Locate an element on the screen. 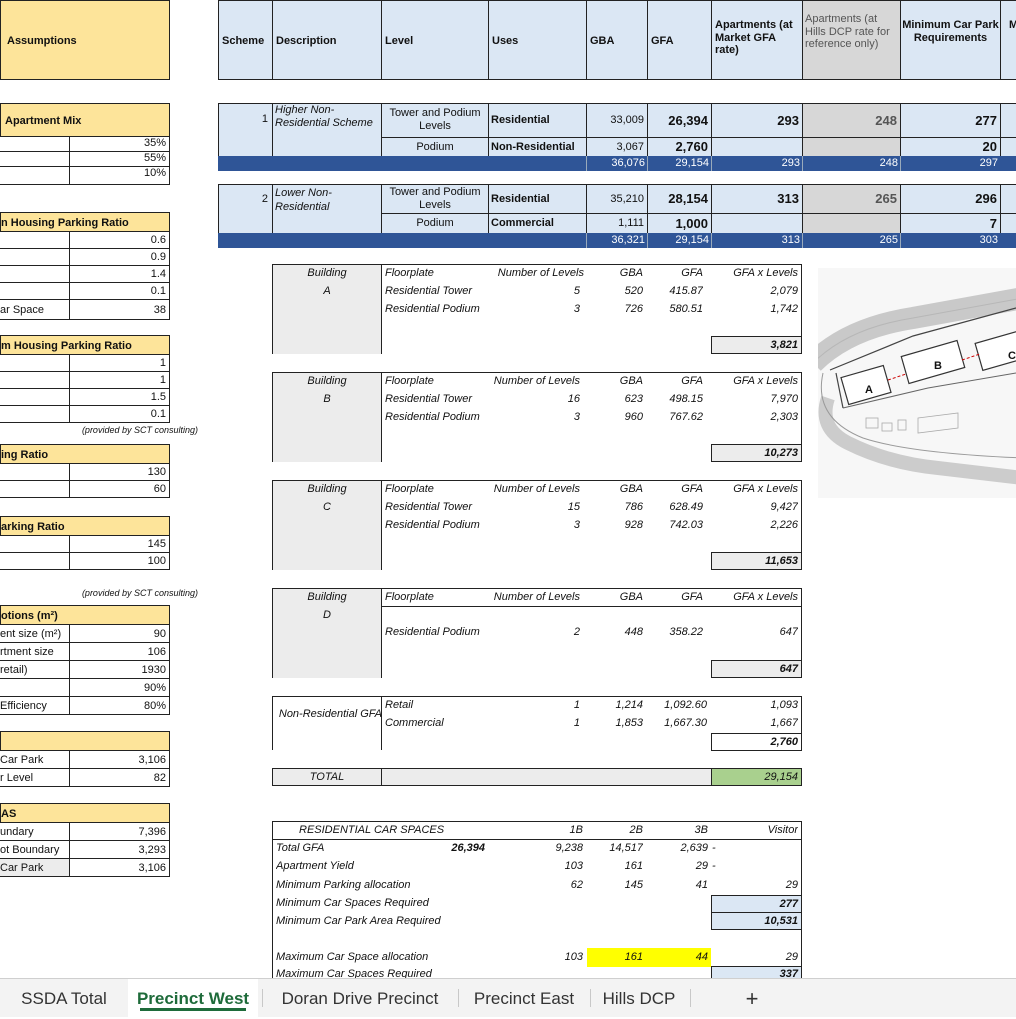 Image resolution: width=1016 pixels, height=1019 pixels. ratio1-value-1: 0.6 is located at coordinates (120, 240).